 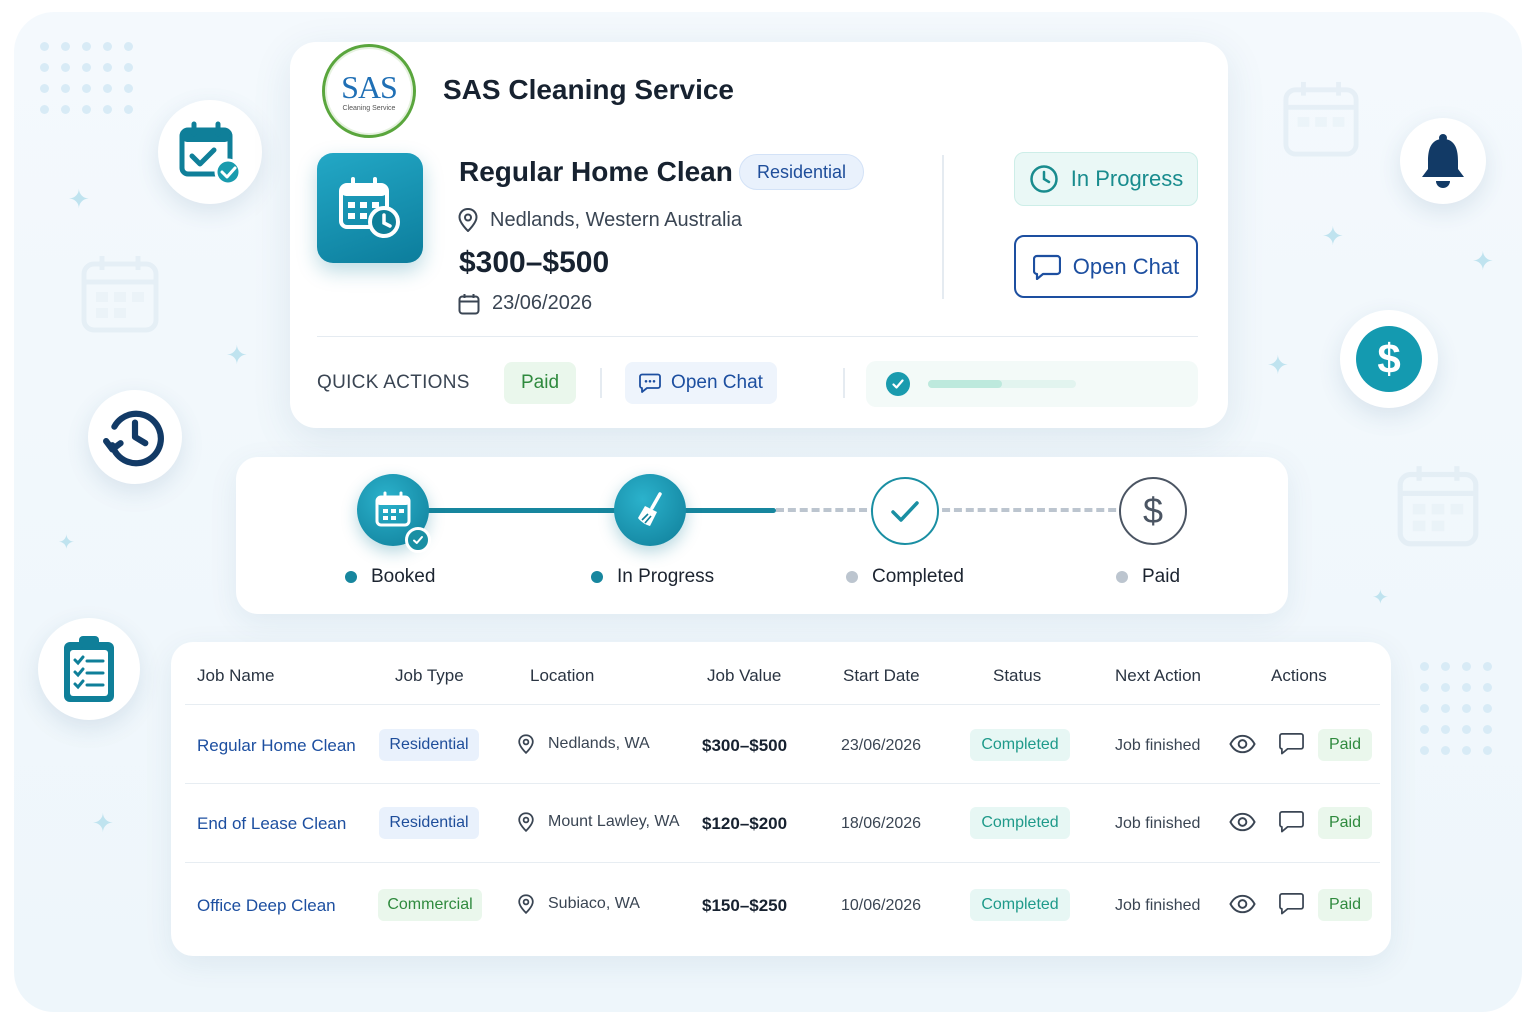 What do you see at coordinates (744, 675) in the screenshot?
I see `header-job-value: Job Value` at bounding box center [744, 675].